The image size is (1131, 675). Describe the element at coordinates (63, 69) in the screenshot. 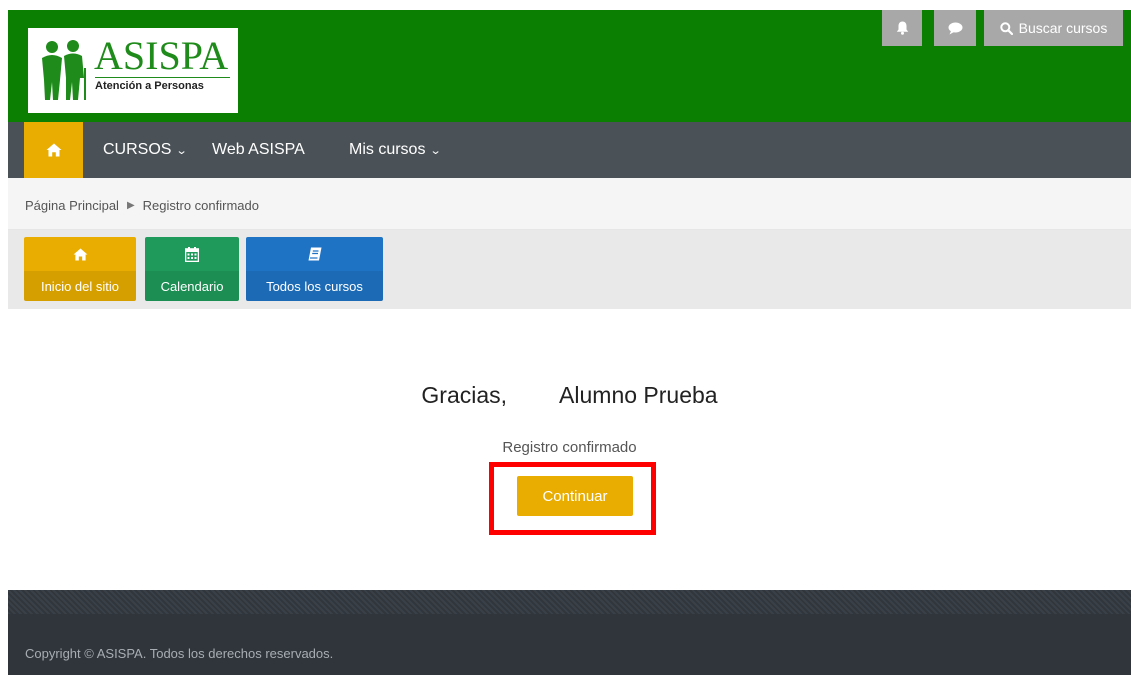

I see `elderly-people-logo-icon` at that location.